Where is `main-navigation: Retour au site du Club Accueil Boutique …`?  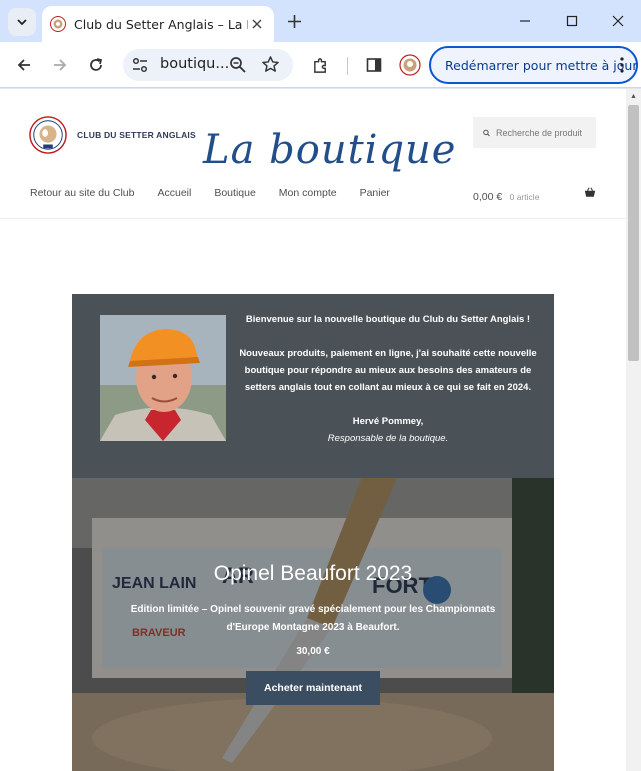 main-navigation: Retour au site du Club Accueil Boutique … is located at coordinates (221, 193).